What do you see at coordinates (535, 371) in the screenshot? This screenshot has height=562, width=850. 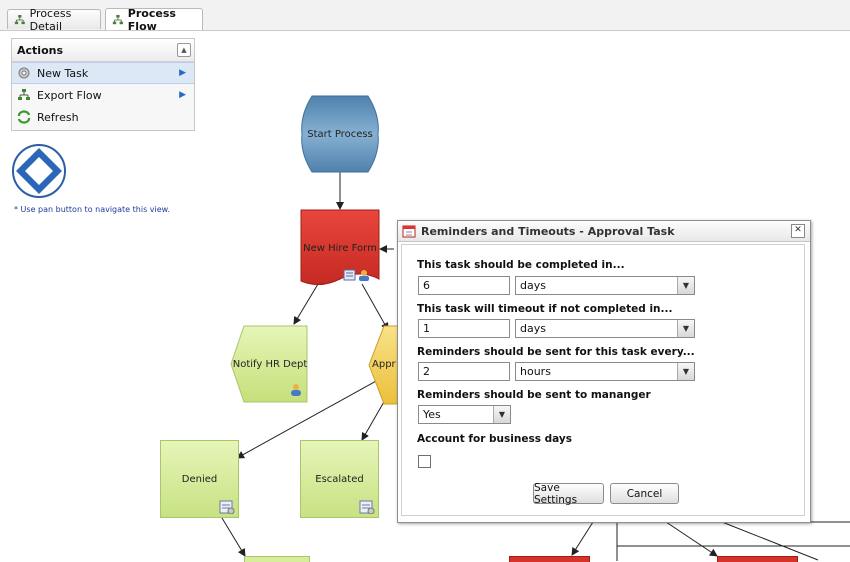 I see `select-value: hours` at bounding box center [535, 371].